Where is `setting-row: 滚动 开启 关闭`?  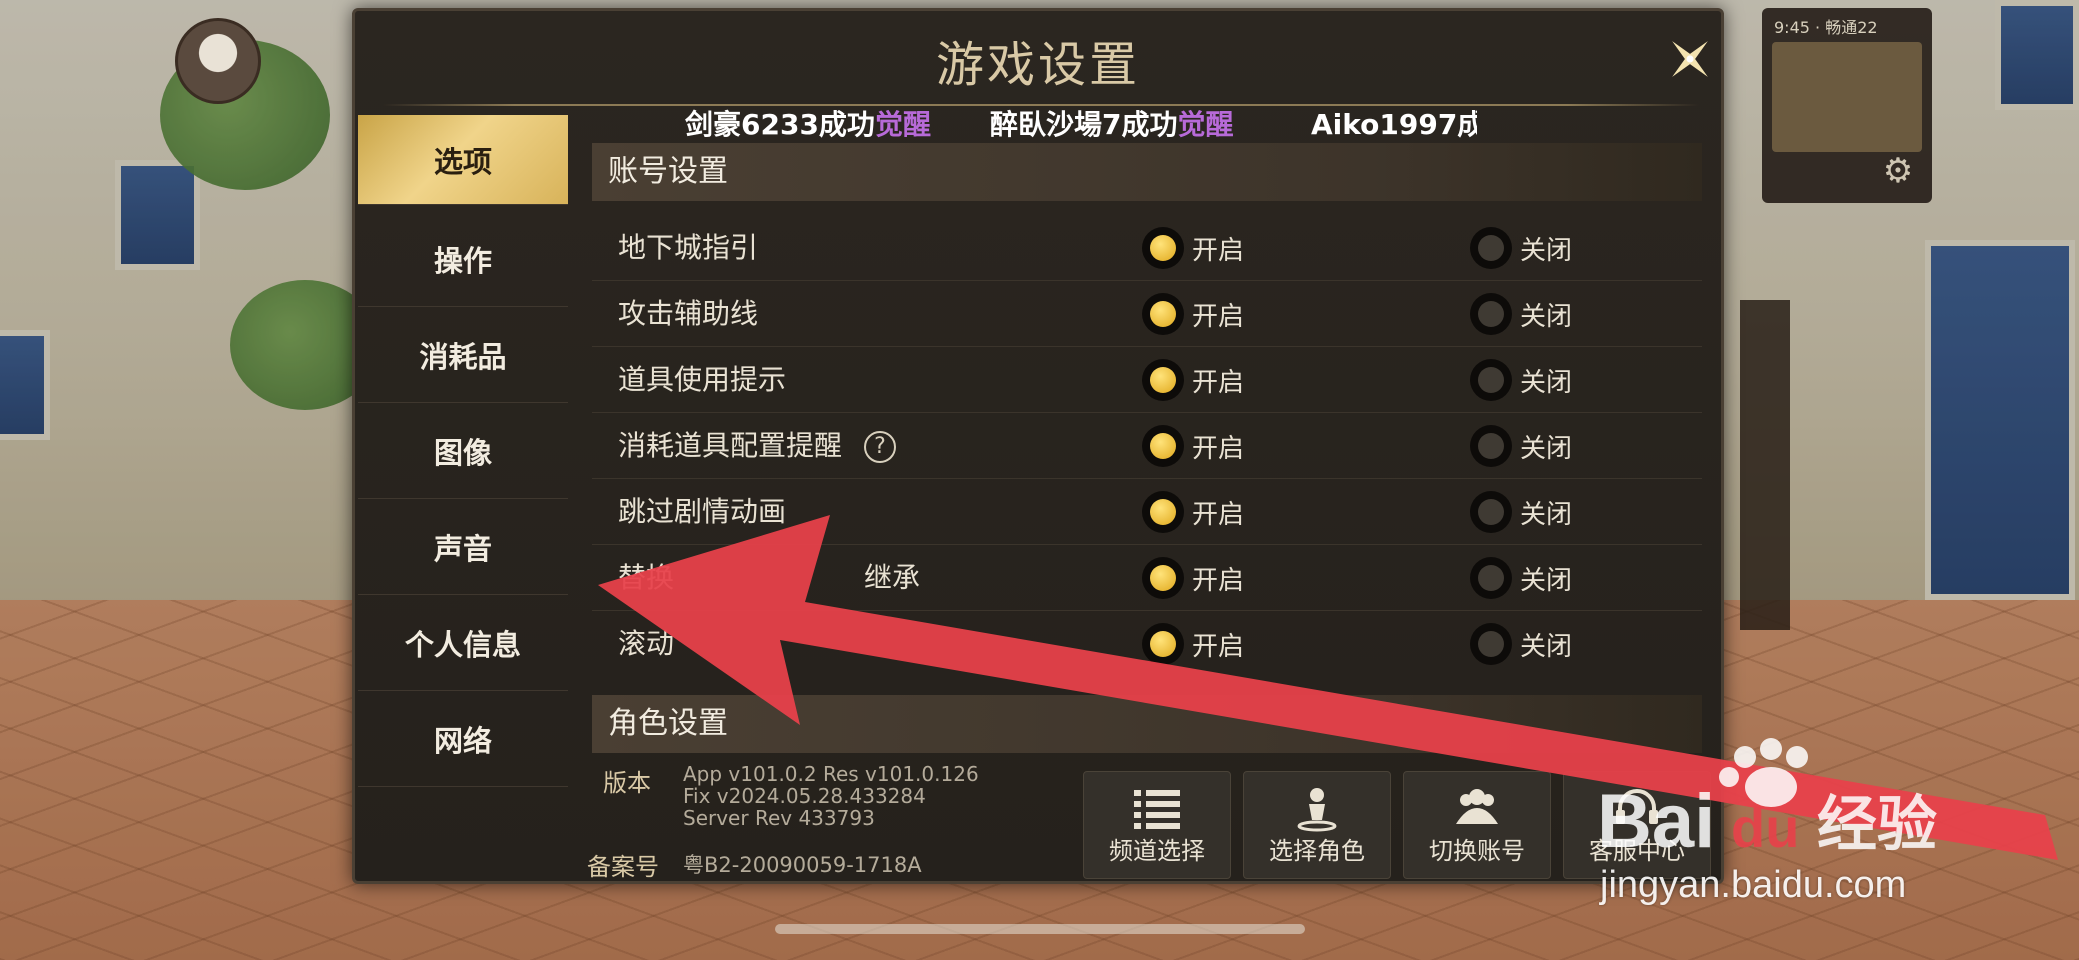
setting-row: 滚动 开启 关闭 is located at coordinates (1147, 644).